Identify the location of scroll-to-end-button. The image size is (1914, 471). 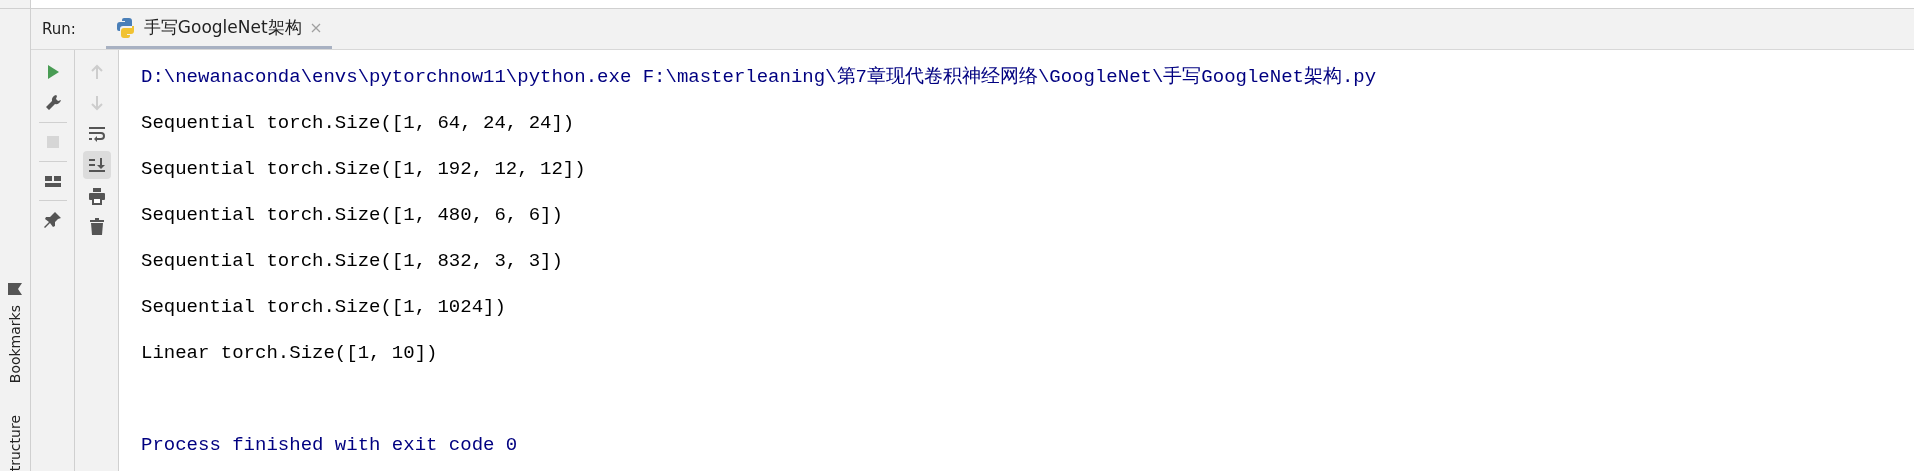
(96, 165).